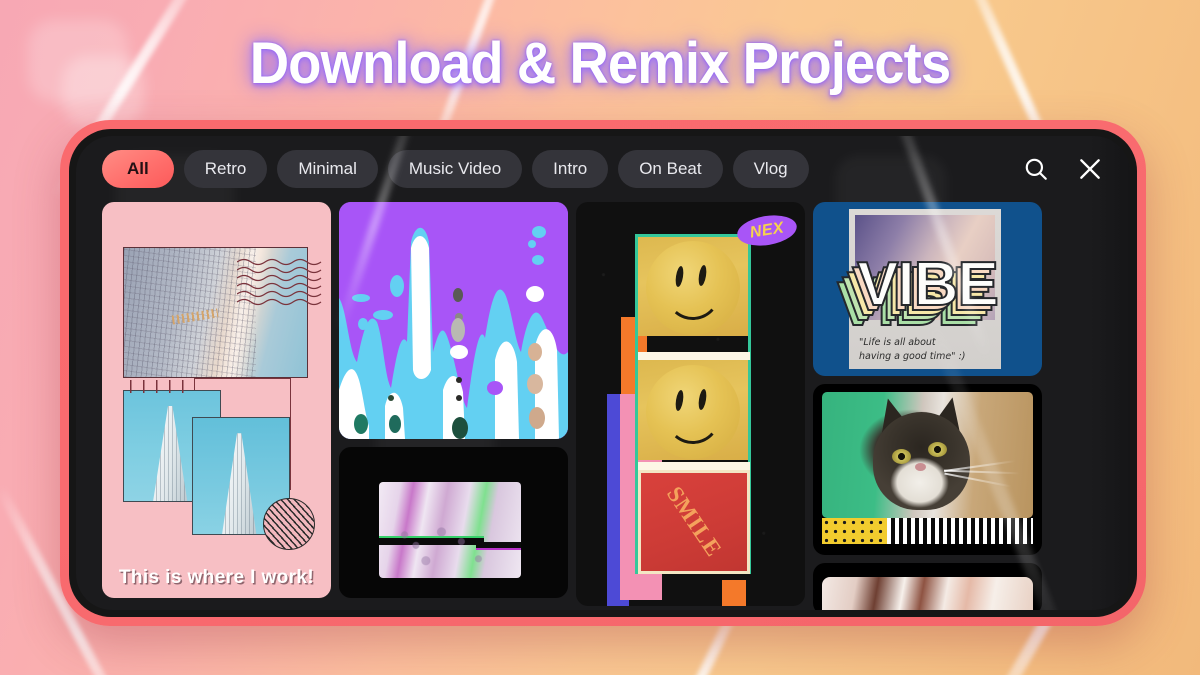  I want to click on liquid-drip-art, so click(453, 320).